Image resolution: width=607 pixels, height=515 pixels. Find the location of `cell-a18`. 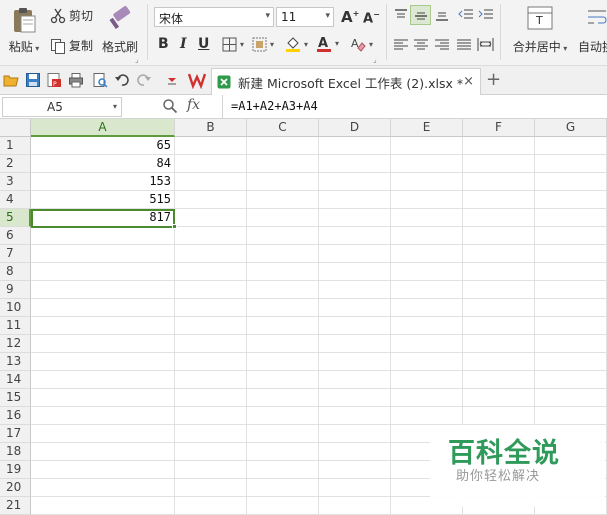

cell-a18 is located at coordinates (103, 452).